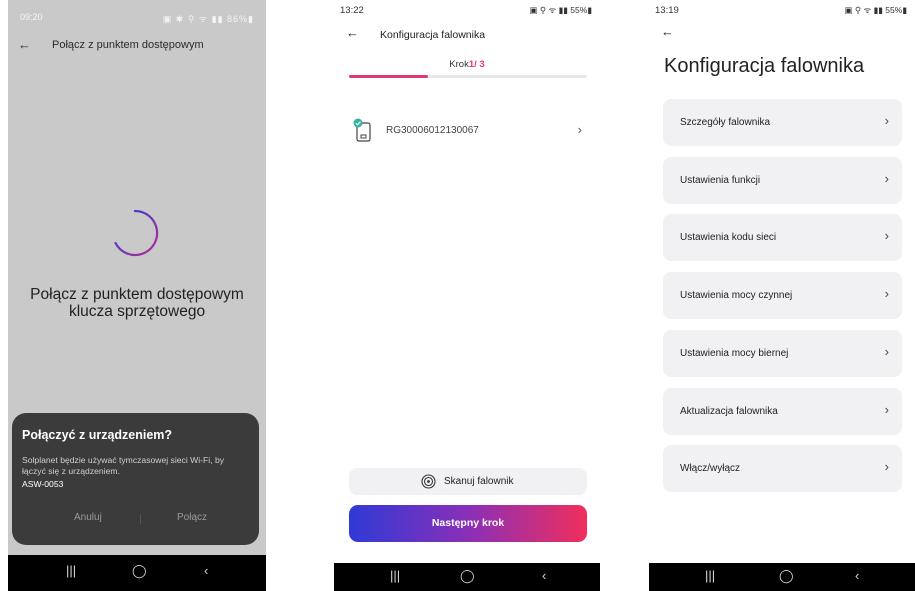 The width and height of the screenshot is (915, 591). Describe the element at coordinates (97, 435) in the screenshot. I see `dialog-title: Połączyć z urządzeniem?` at that location.